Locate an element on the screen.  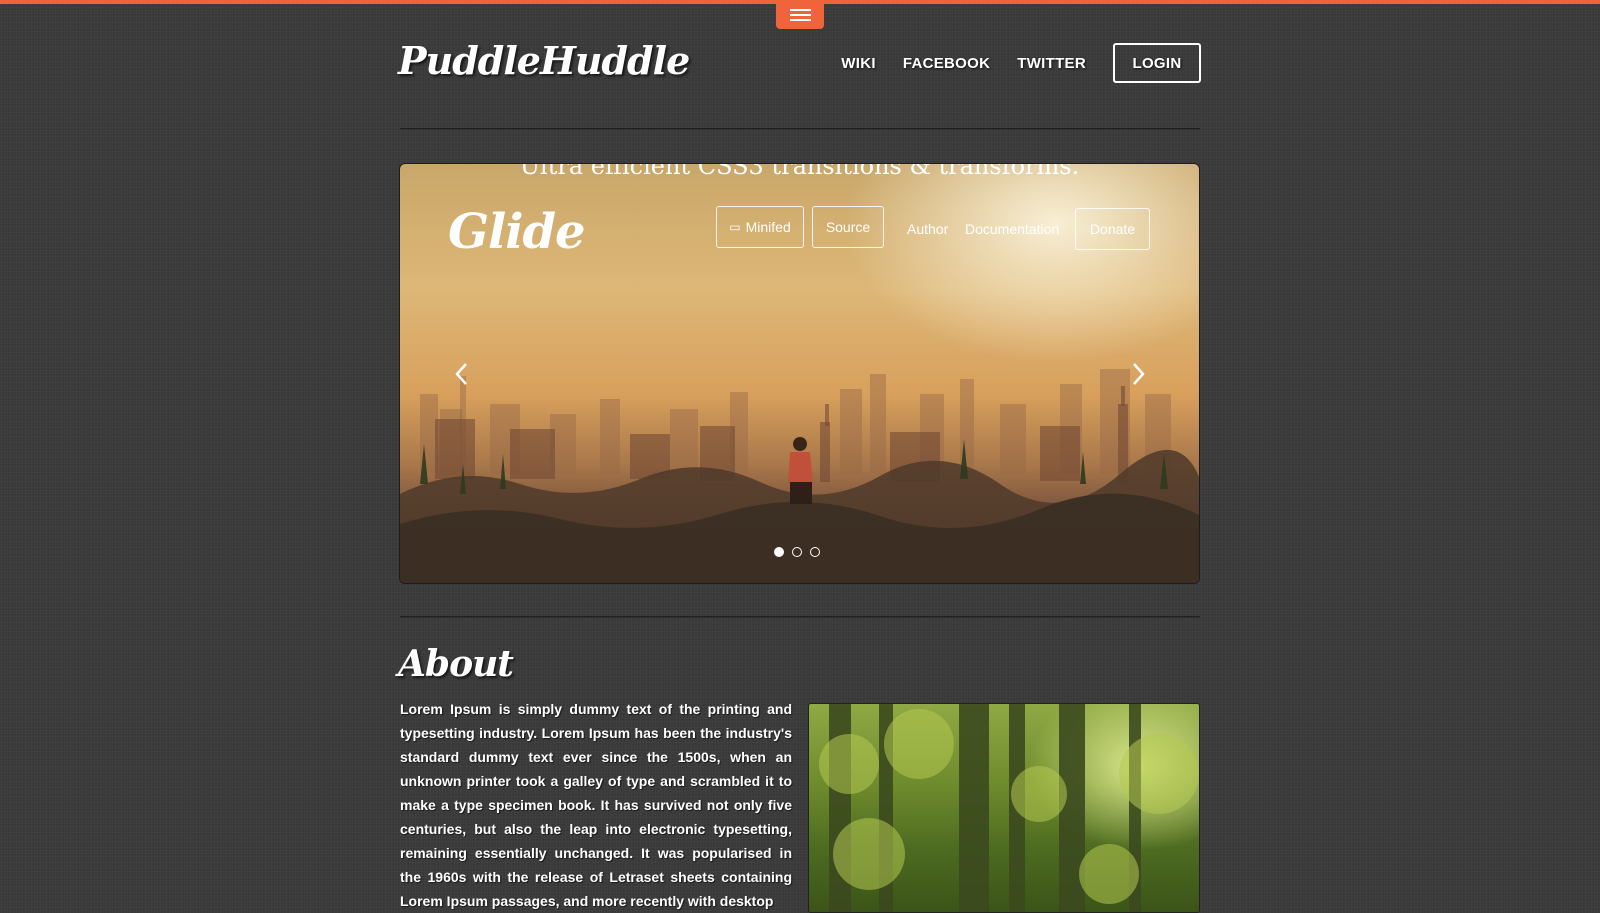
chevron-right-icon is located at coordinates (1138, 374).